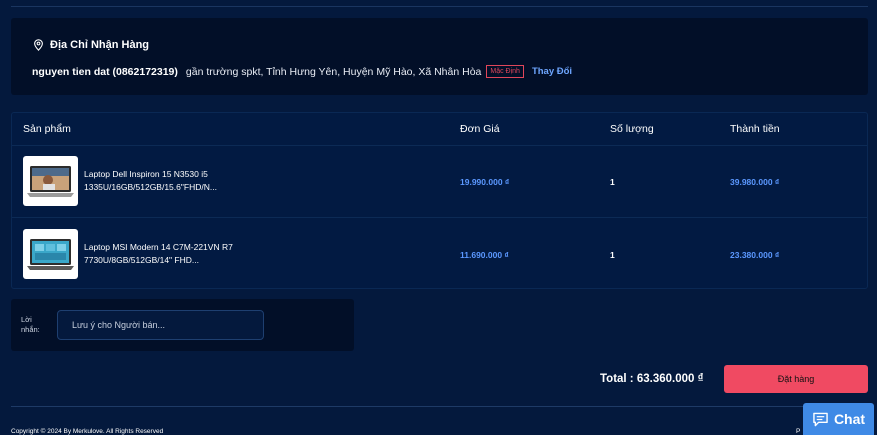 The height and width of the screenshot is (435, 877). What do you see at coordinates (820, 419) in the screenshot?
I see `chat-bubble-icon` at bounding box center [820, 419].